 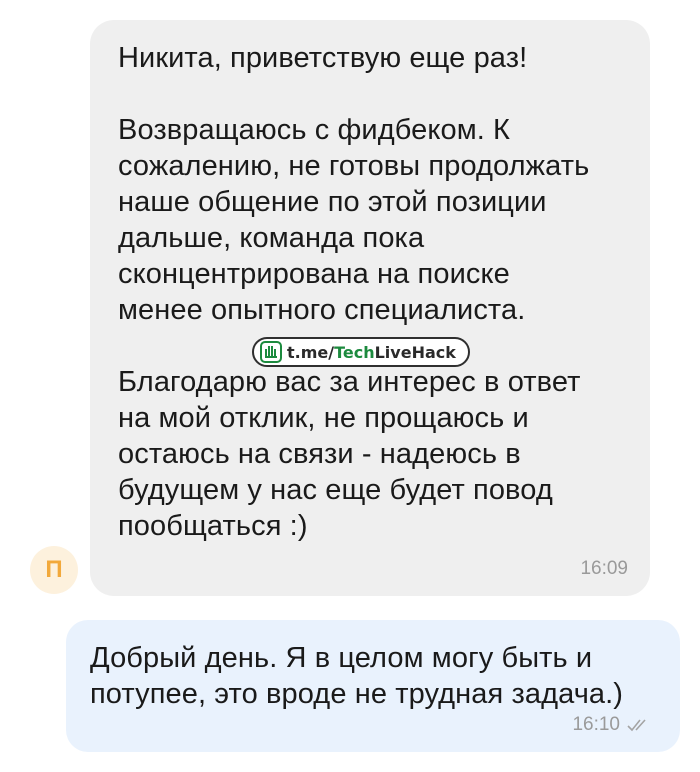 What do you see at coordinates (596, 724) in the screenshot?
I see `outgoing-message-time: 16:10` at bounding box center [596, 724].